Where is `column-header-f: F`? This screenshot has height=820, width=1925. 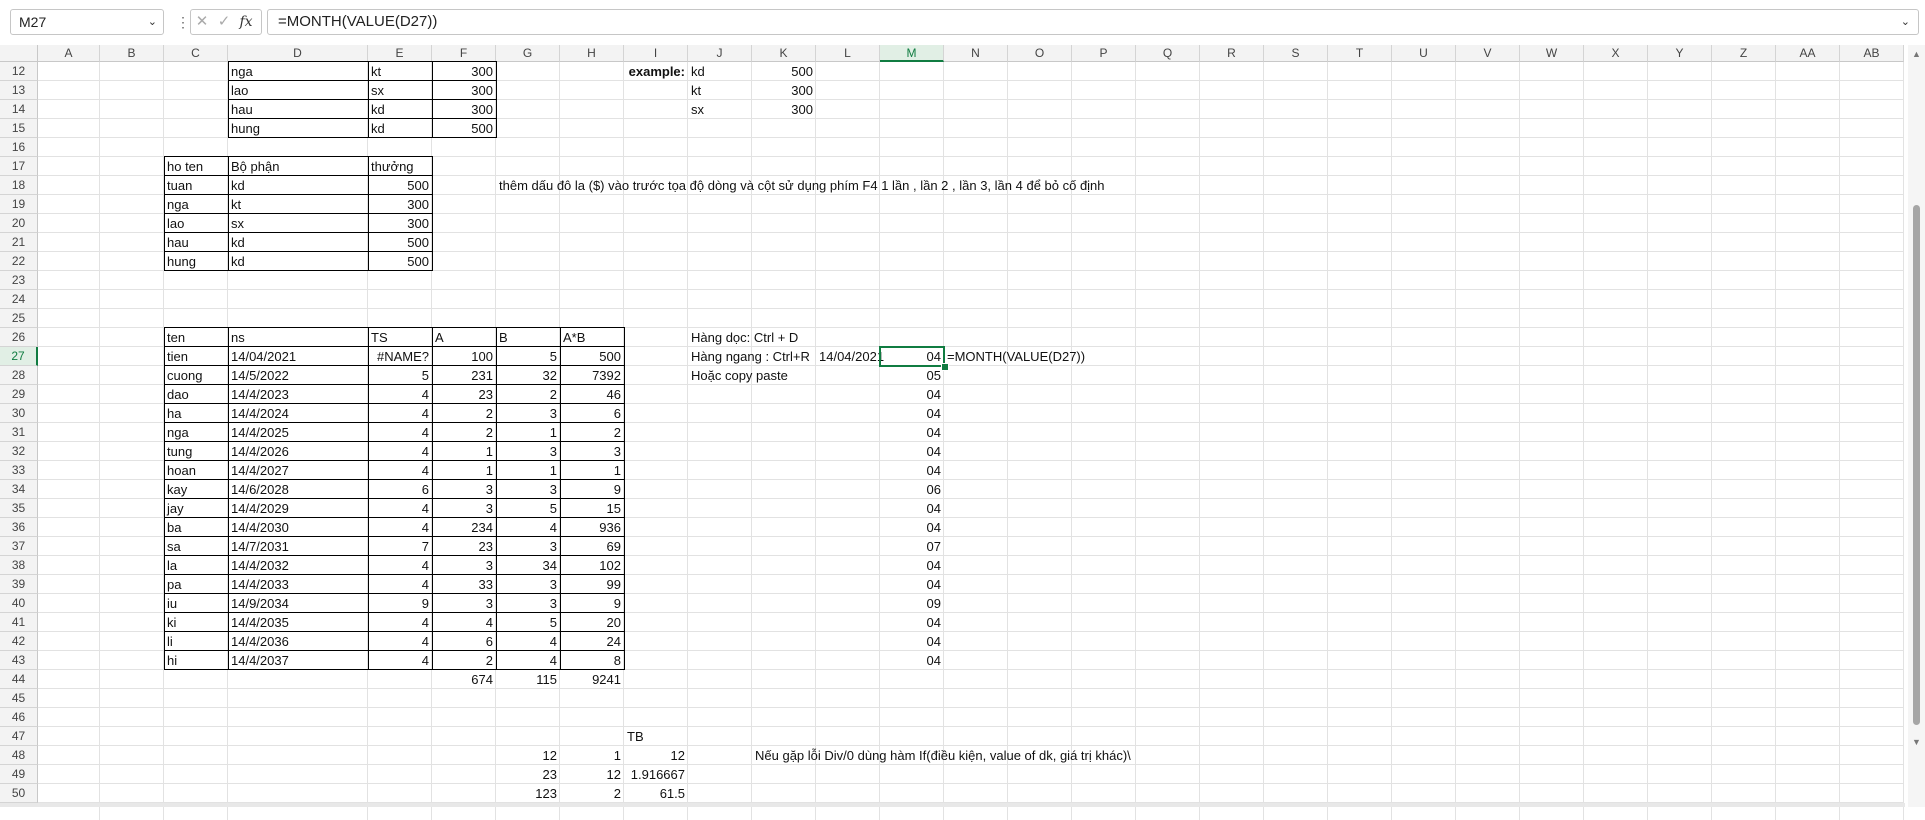
column-header-f: F is located at coordinates (464, 53).